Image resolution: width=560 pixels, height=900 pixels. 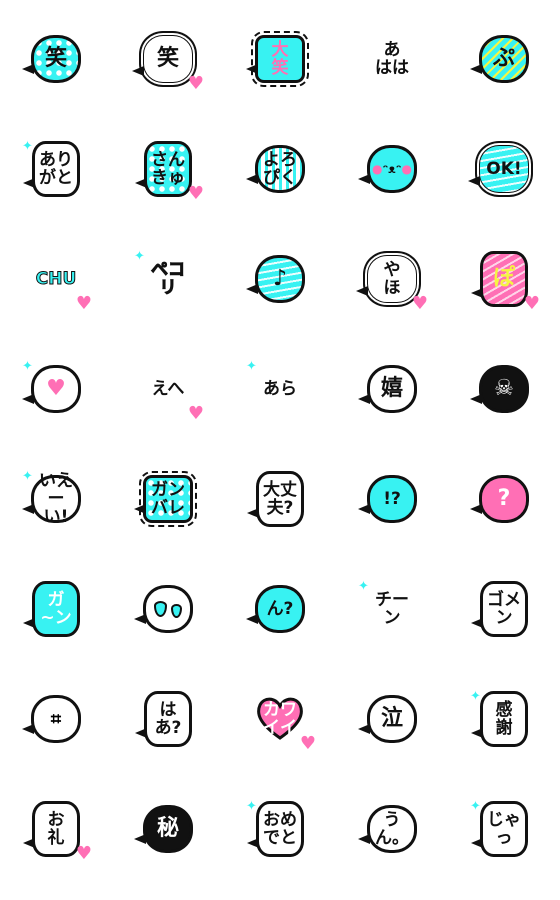 I want to click on speech-bubble: ペコリ, so click(x=168, y=279).